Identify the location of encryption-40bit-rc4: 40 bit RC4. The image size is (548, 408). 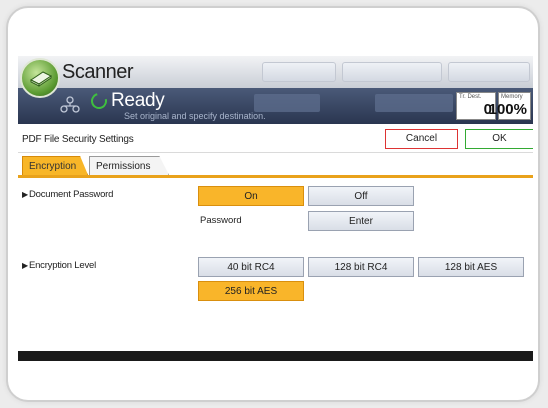
(251, 267).